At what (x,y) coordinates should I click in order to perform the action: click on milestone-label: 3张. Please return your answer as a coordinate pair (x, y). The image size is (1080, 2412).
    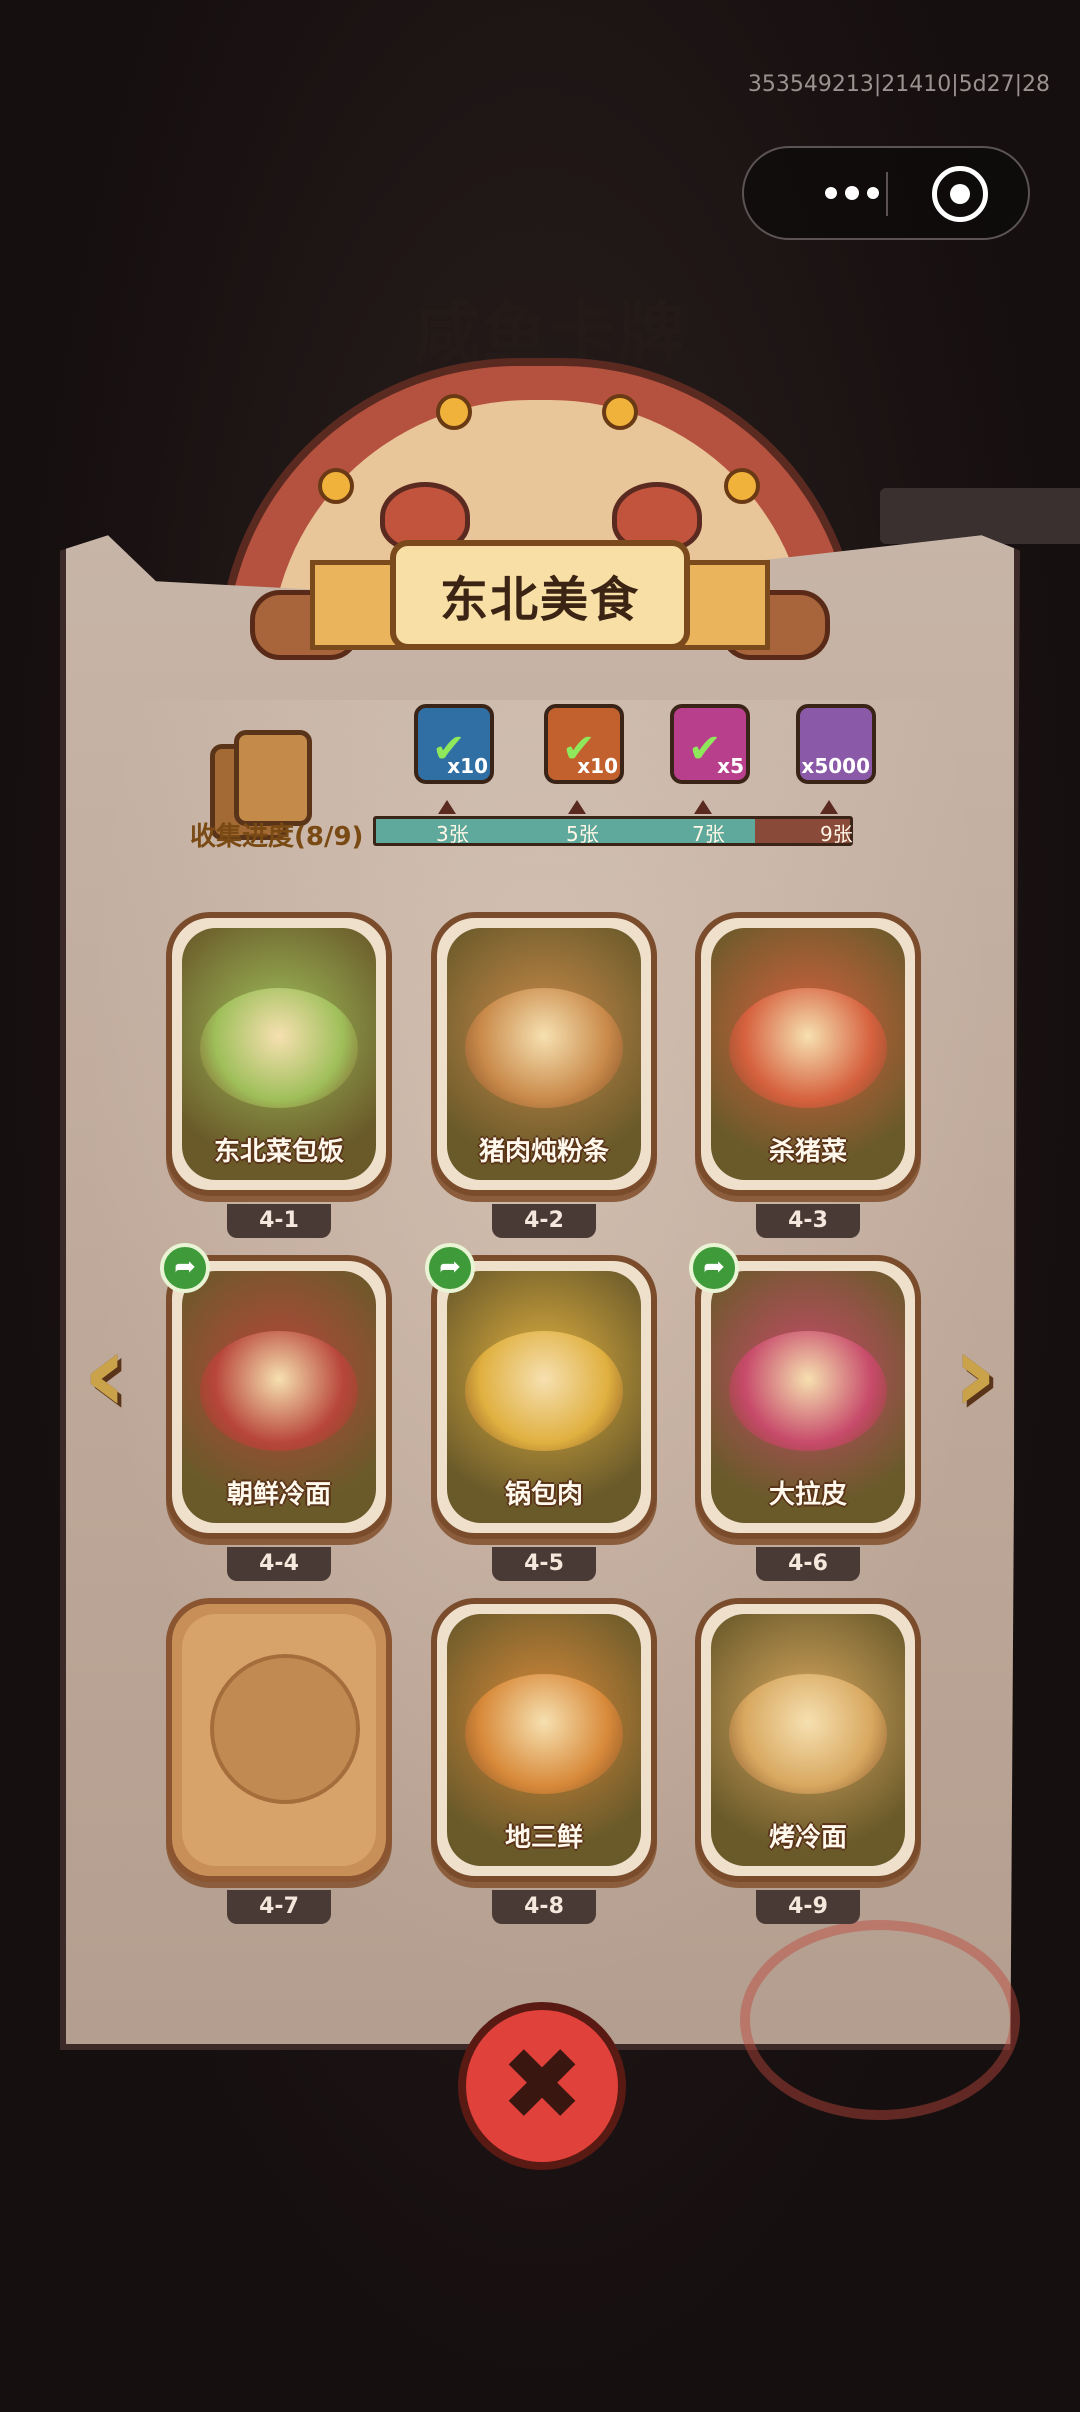
    Looking at the image, I should click on (452, 834).